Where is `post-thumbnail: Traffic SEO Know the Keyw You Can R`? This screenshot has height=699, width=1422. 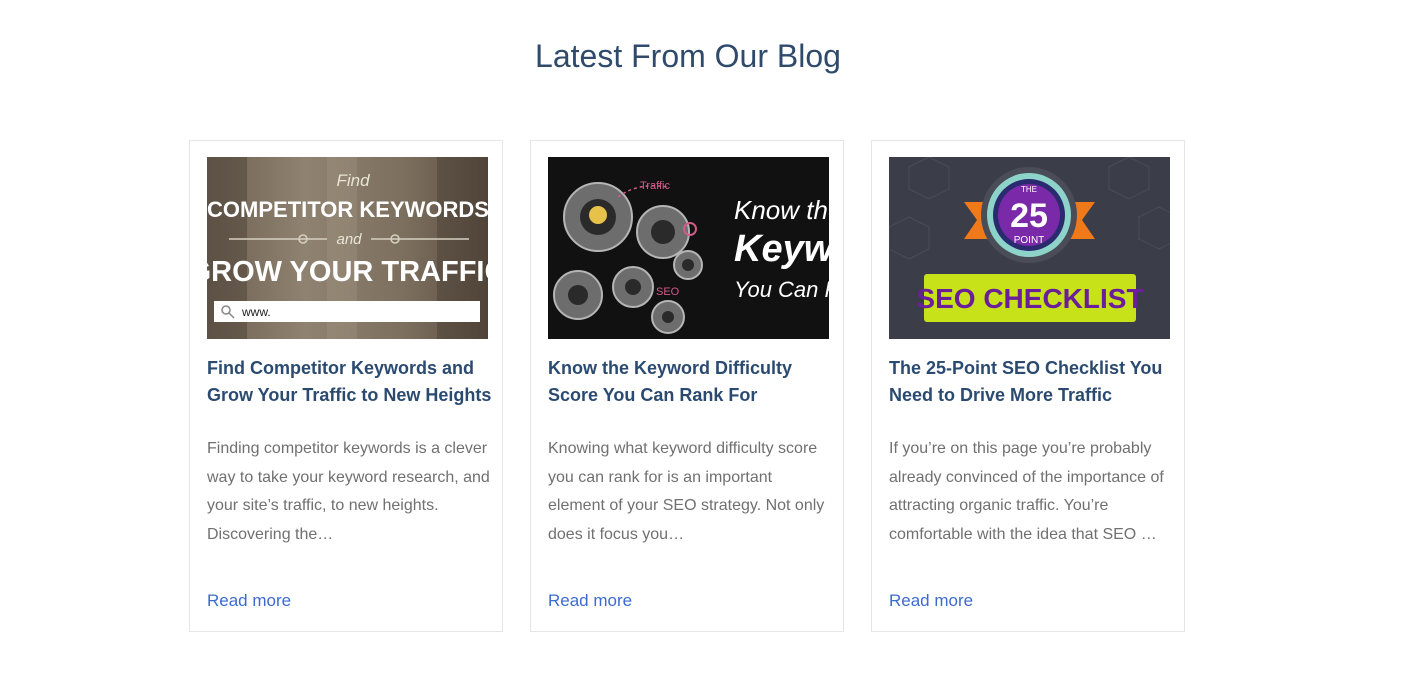
post-thumbnail: Traffic SEO Know the Keyw You Can R is located at coordinates (688, 248).